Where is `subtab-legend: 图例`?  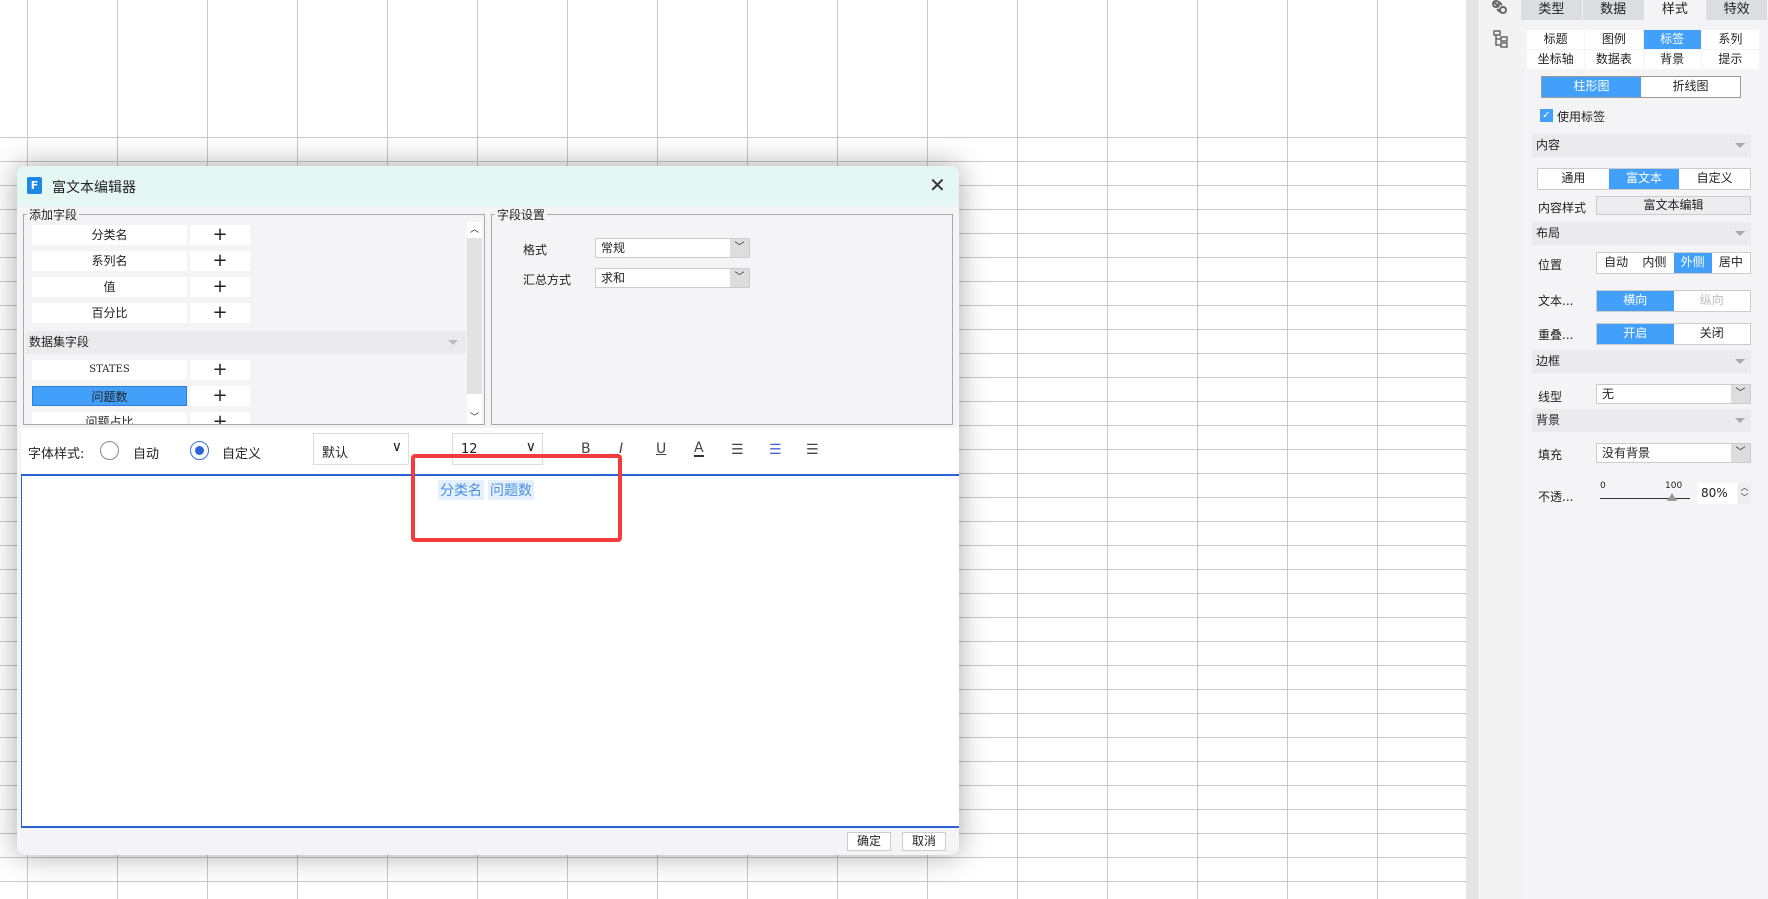
subtab-legend: 图例 is located at coordinates (1614, 39).